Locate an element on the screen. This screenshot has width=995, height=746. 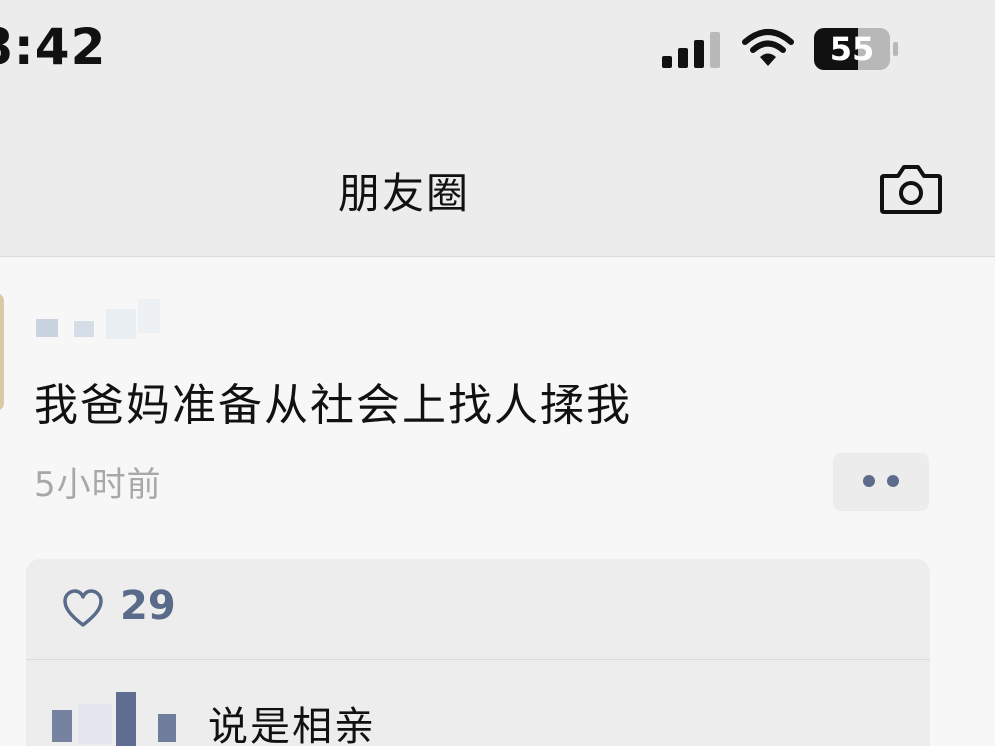
cellular-signal-icon is located at coordinates (691, 50).